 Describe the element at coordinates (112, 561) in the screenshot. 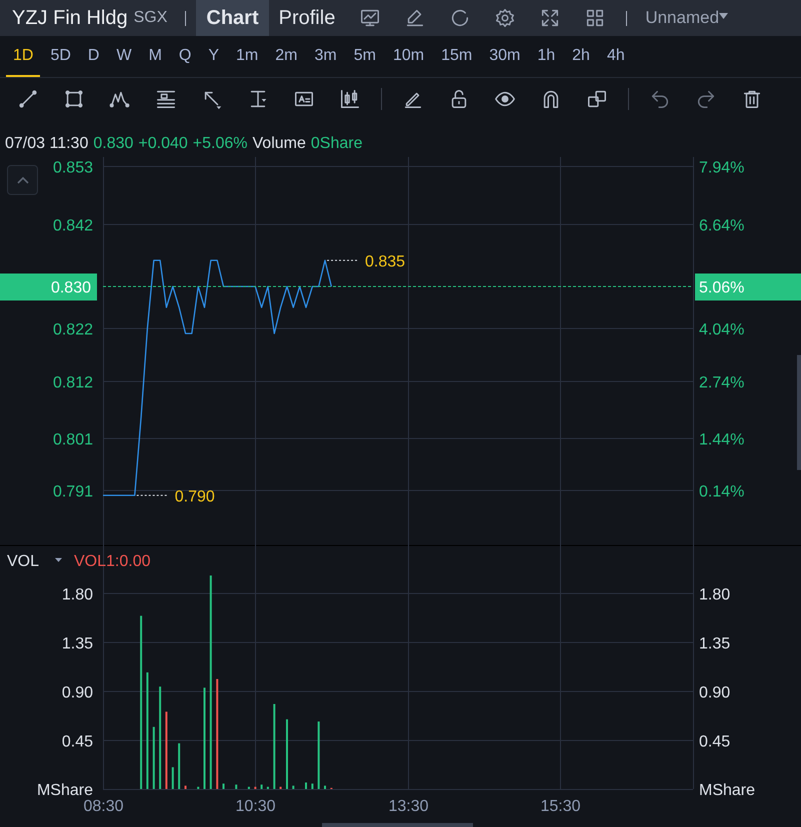

I see `indicator-value: VOL1:0.00` at that location.